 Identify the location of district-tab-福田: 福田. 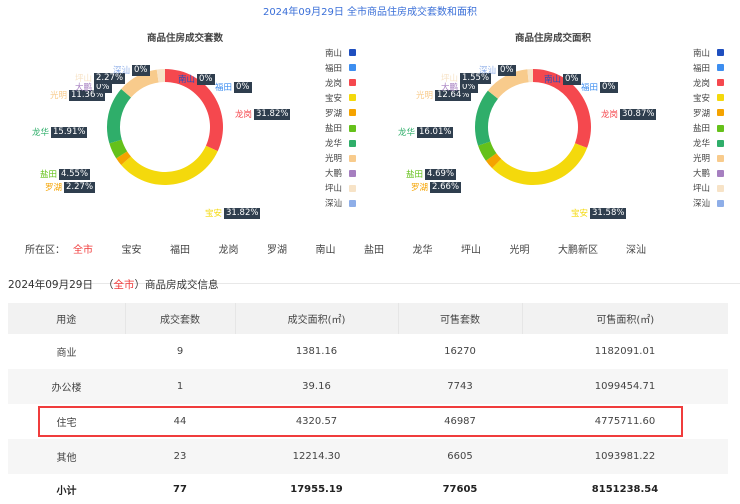
(194, 248).